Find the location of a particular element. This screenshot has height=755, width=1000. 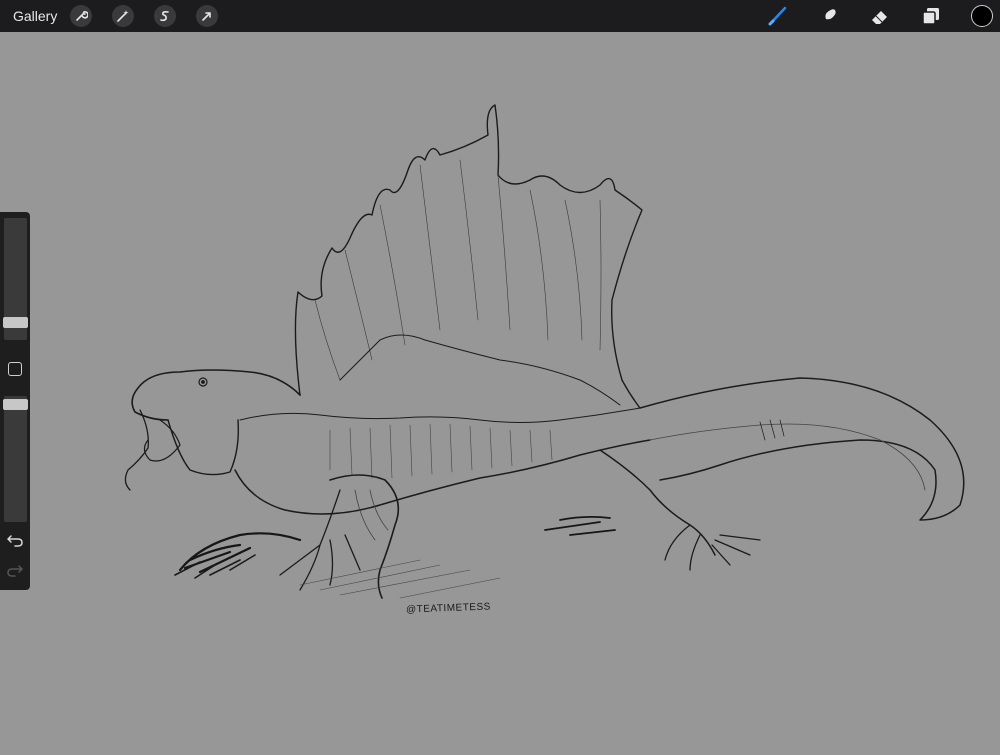

brush-tool-button is located at coordinates (778, 16).